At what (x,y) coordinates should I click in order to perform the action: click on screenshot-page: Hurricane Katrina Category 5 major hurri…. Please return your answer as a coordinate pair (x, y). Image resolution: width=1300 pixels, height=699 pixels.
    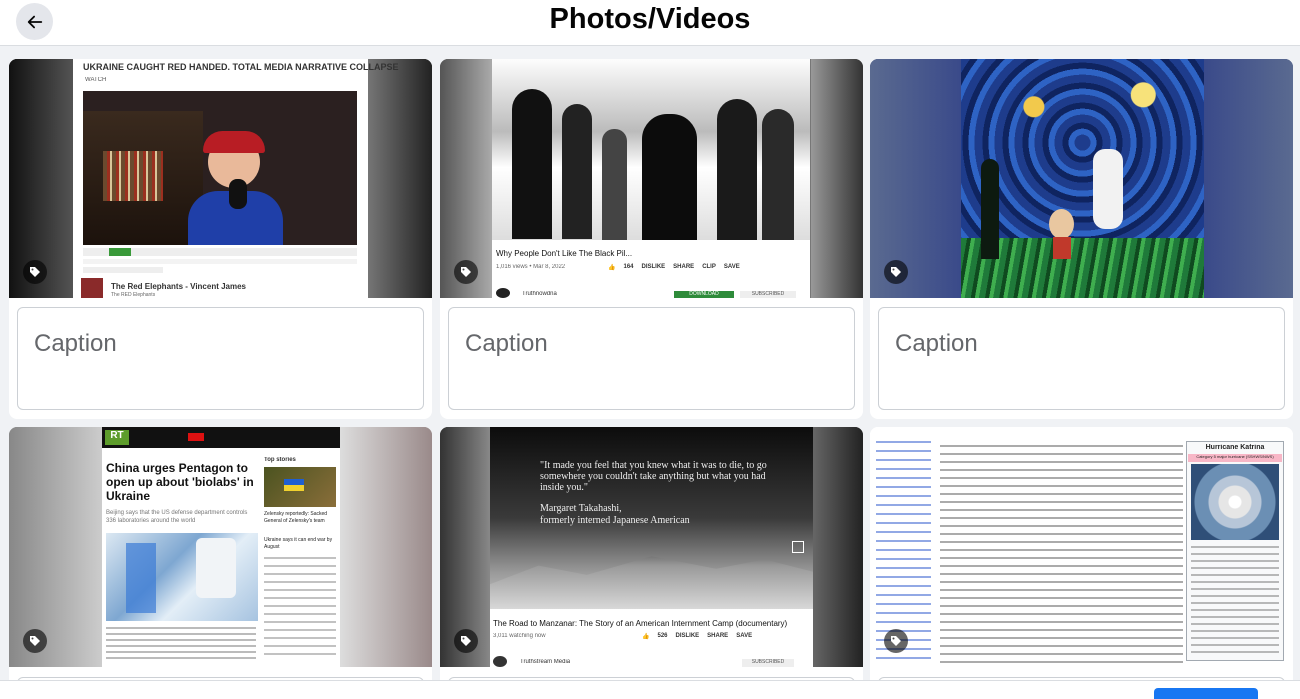
    Looking at the image, I should click on (1081, 547).